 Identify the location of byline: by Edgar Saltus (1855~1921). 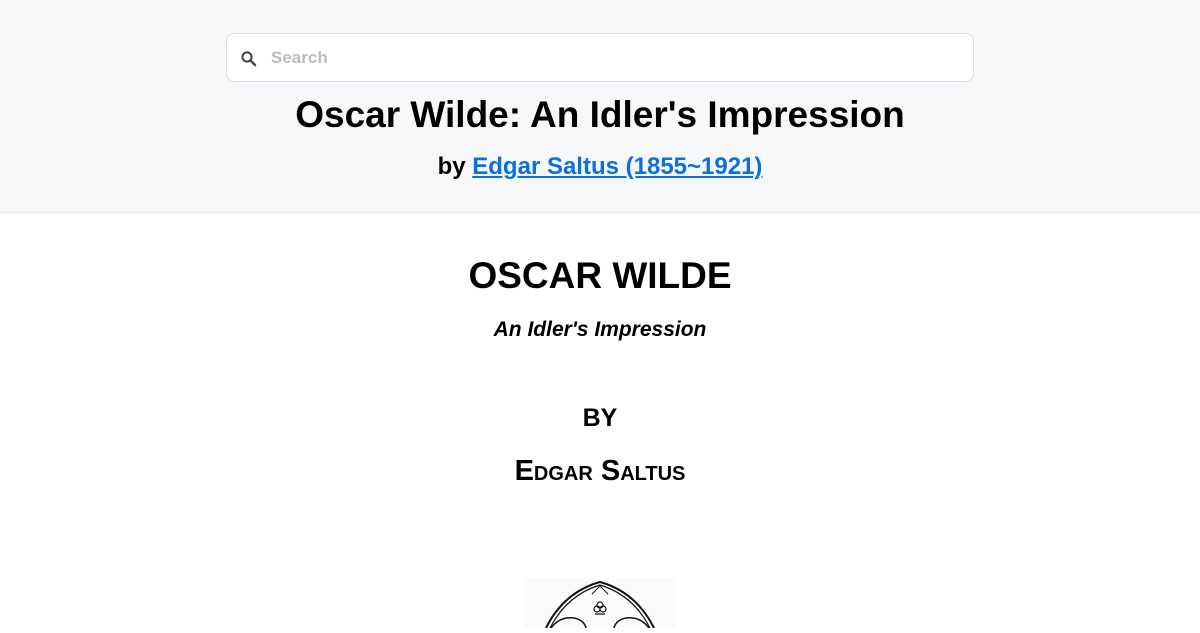
(600, 167).